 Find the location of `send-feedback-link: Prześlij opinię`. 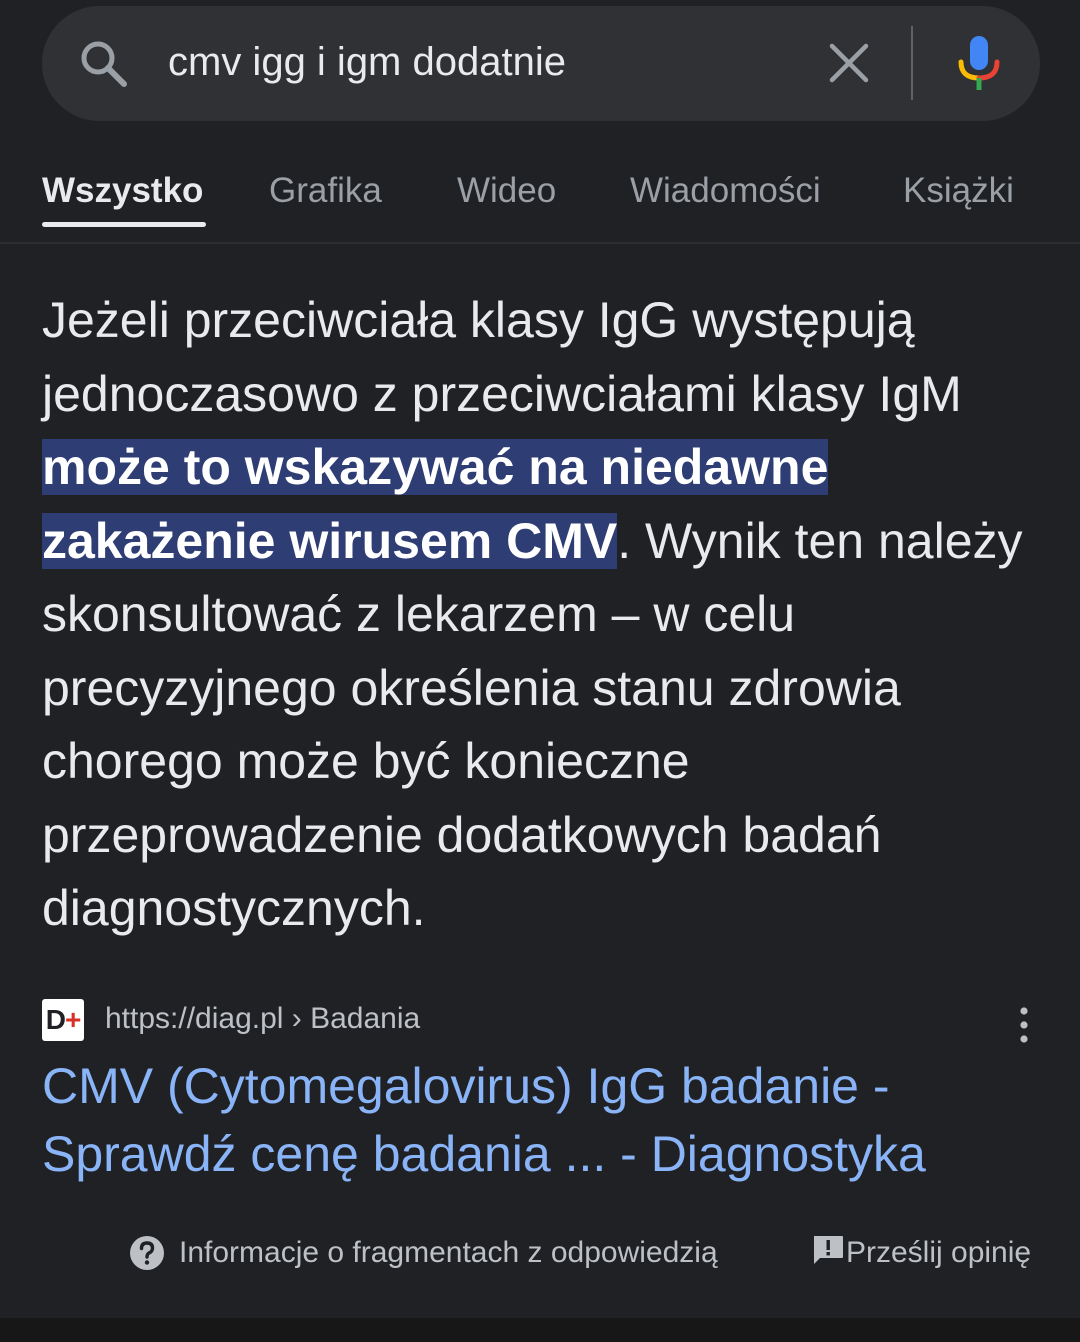

send-feedback-link: Prześlij opinię is located at coordinates (938, 1253).